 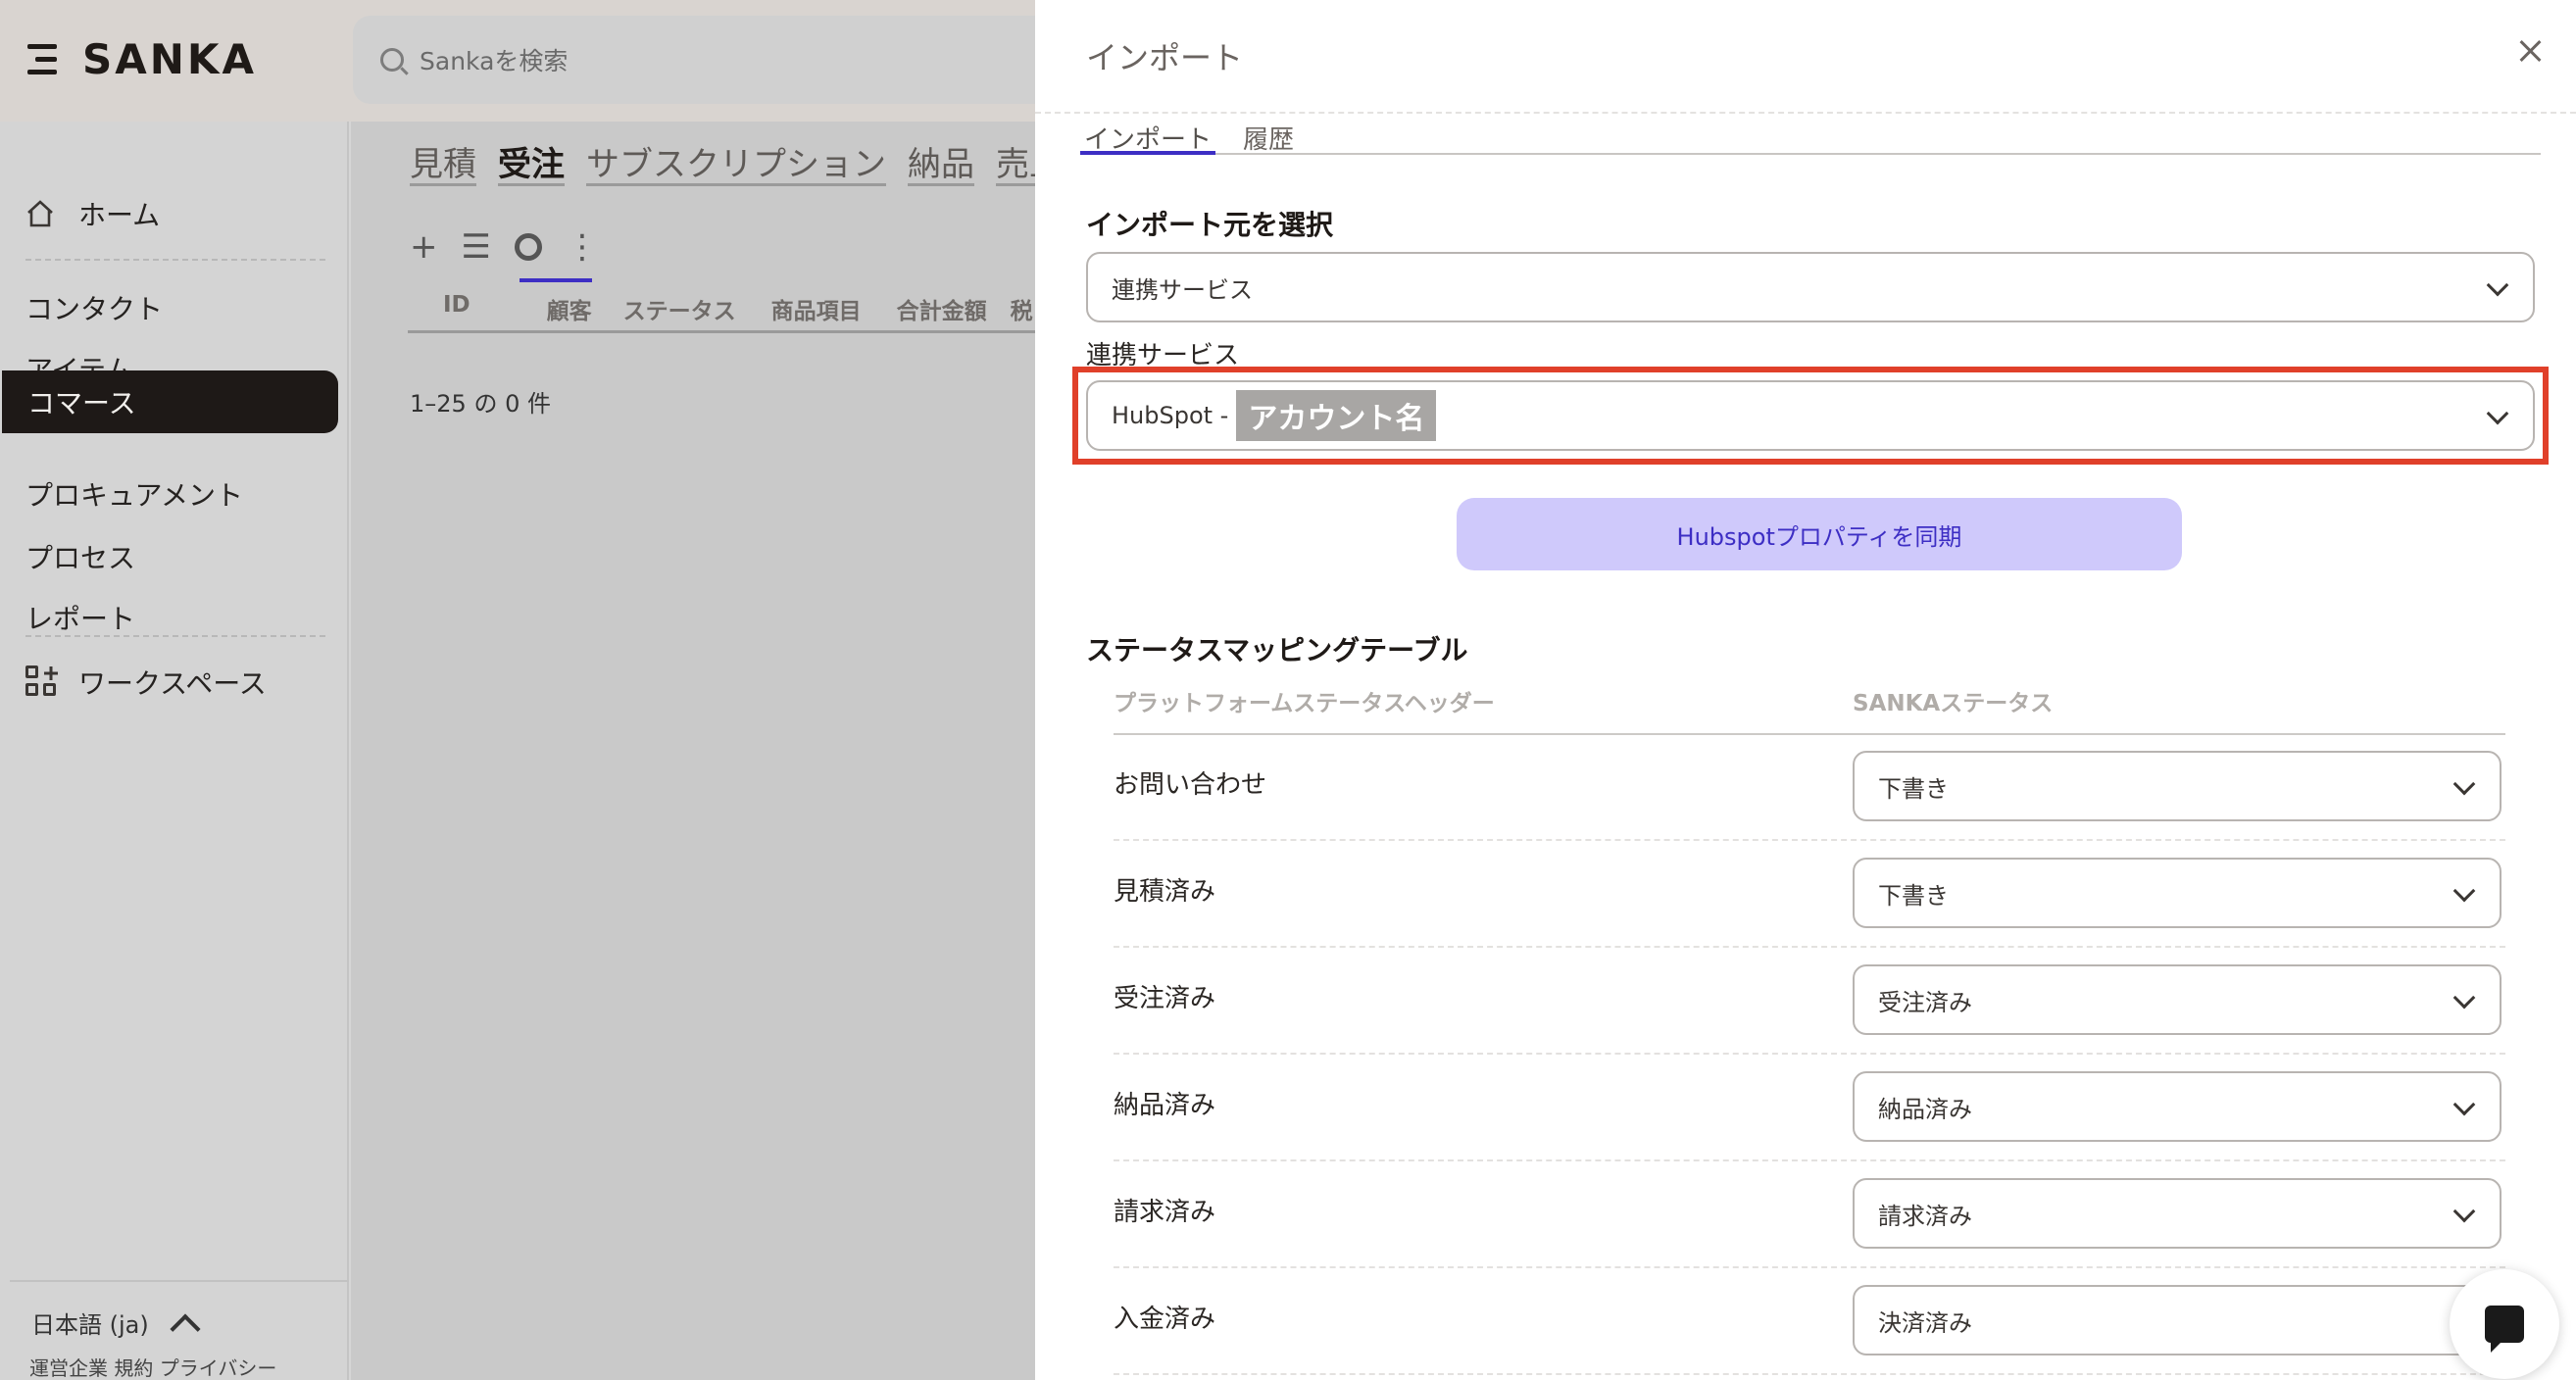 What do you see at coordinates (80, 558) in the screenshot?
I see `sidebar-item-label: プロセス` at bounding box center [80, 558].